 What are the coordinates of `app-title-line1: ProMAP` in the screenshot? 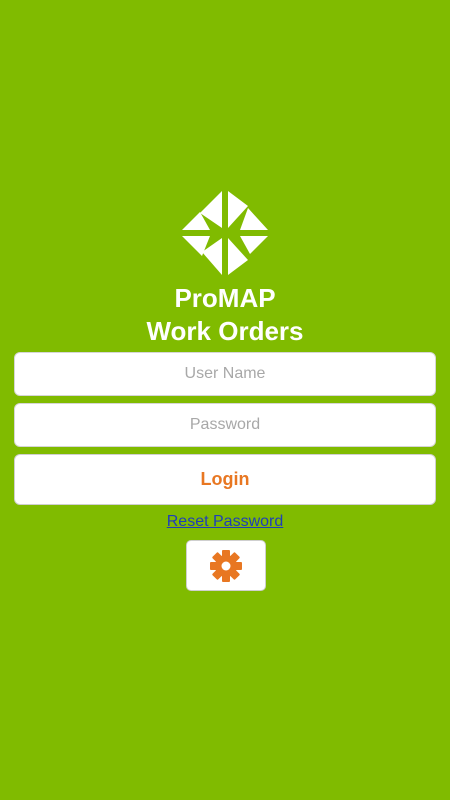 It's located at (225, 298).